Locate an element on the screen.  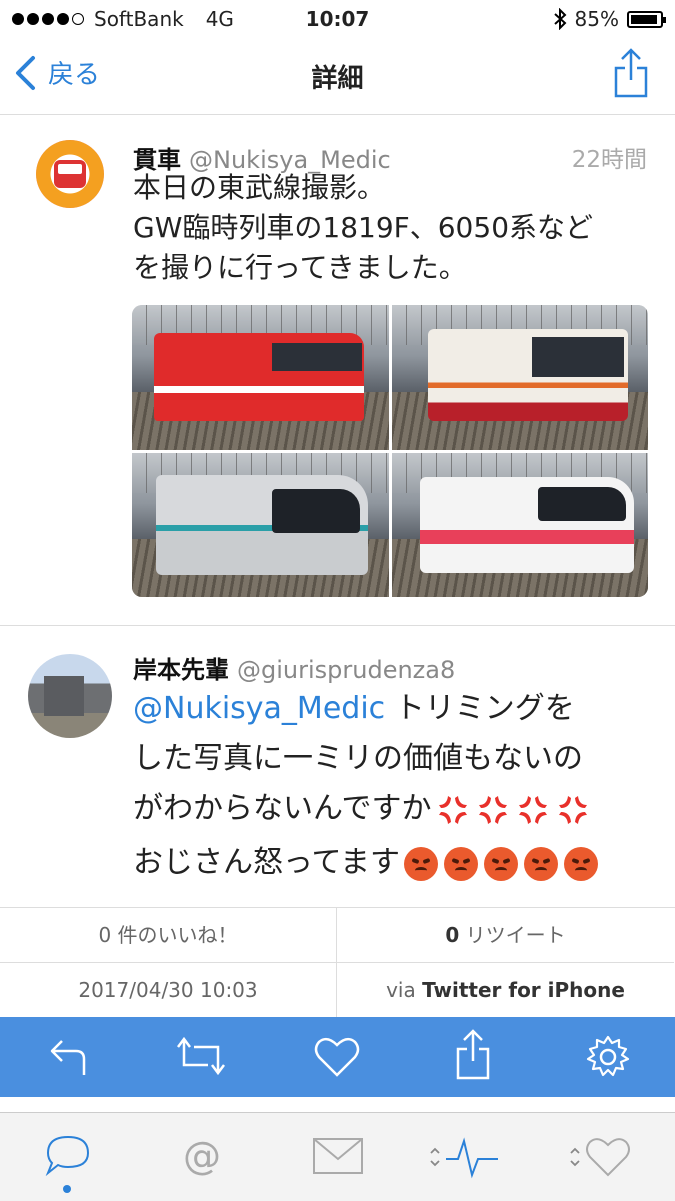
tweet-text-segment: トリミングを is located at coordinates (480, 708).